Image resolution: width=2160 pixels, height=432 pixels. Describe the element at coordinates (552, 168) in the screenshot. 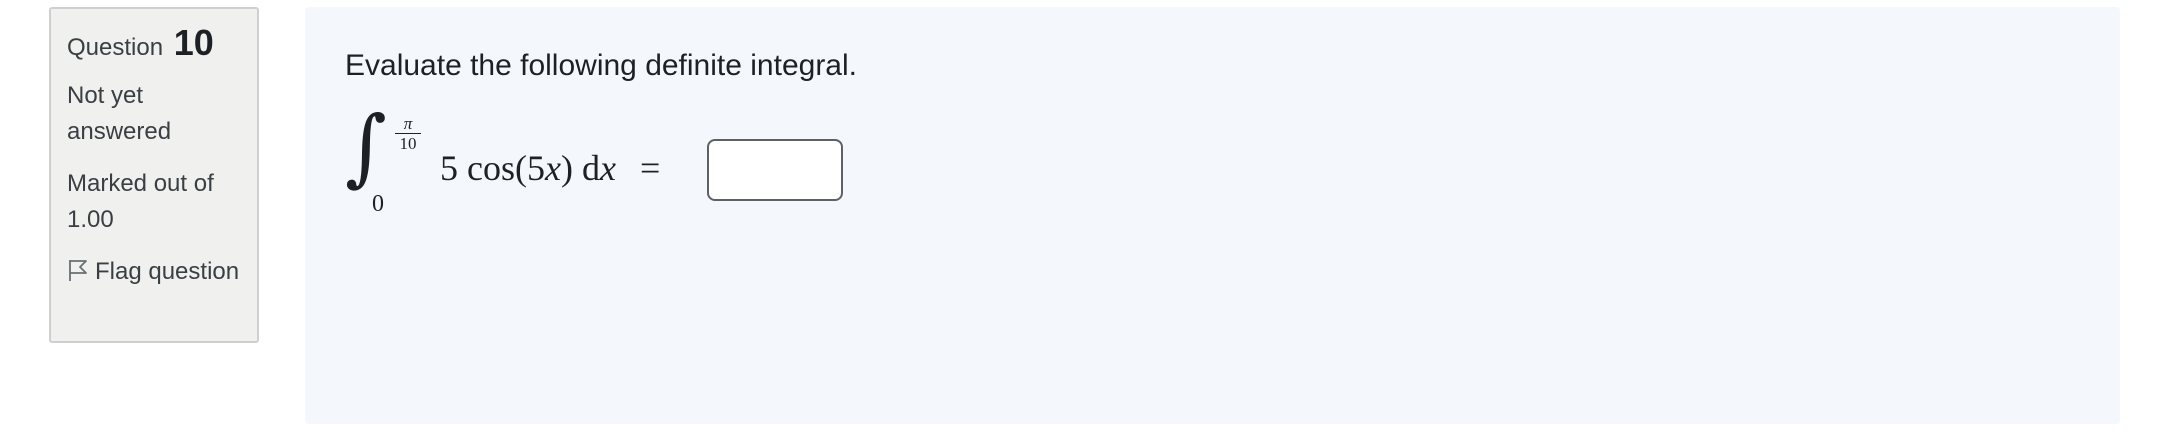

I see `inner-variable: x` at that location.